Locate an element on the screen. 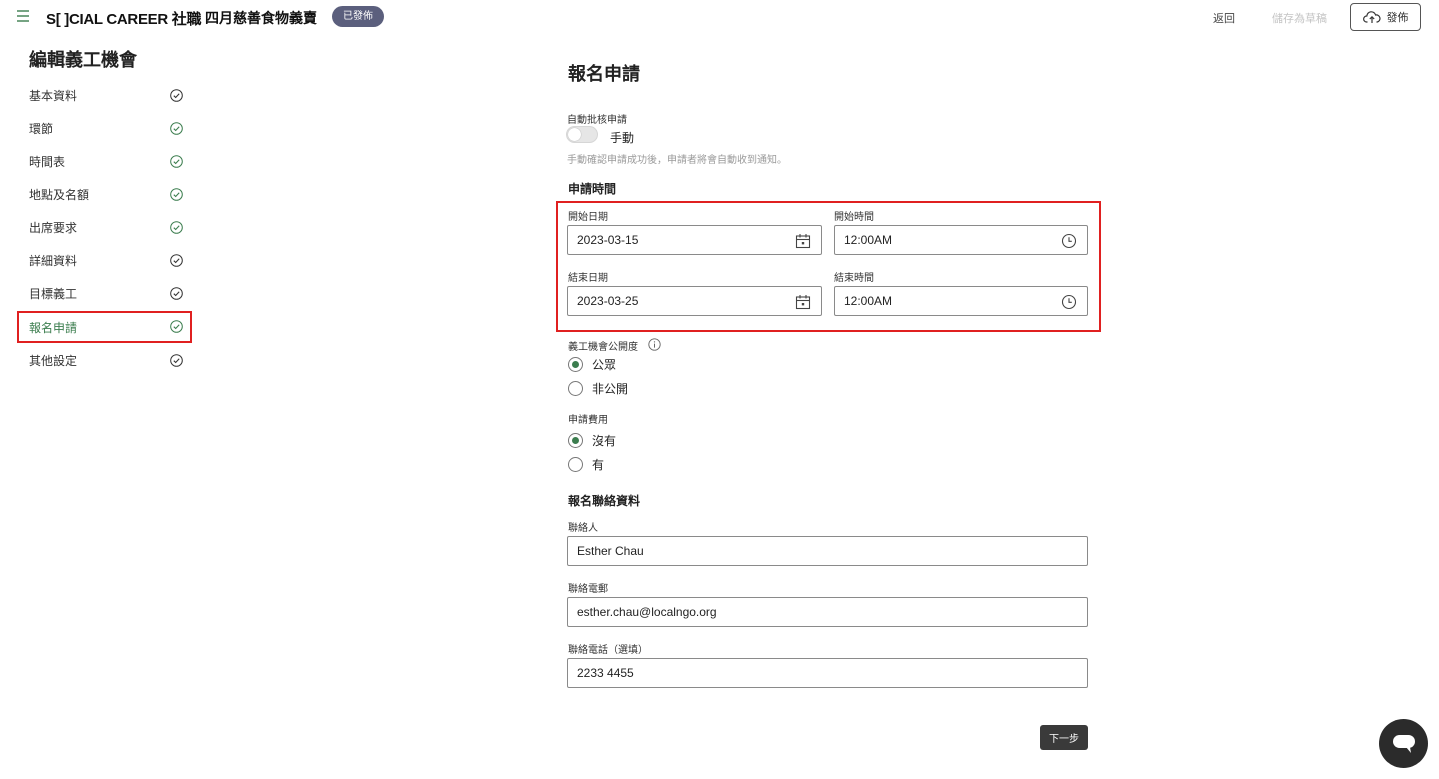 This screenshot has width=1439, height=779. toggle-knob is located at coordinates (574, 134).